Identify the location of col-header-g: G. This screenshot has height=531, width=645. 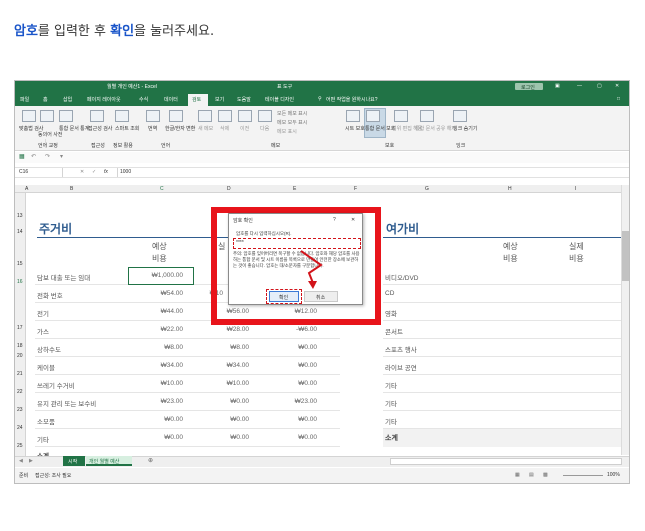
(427, 189).